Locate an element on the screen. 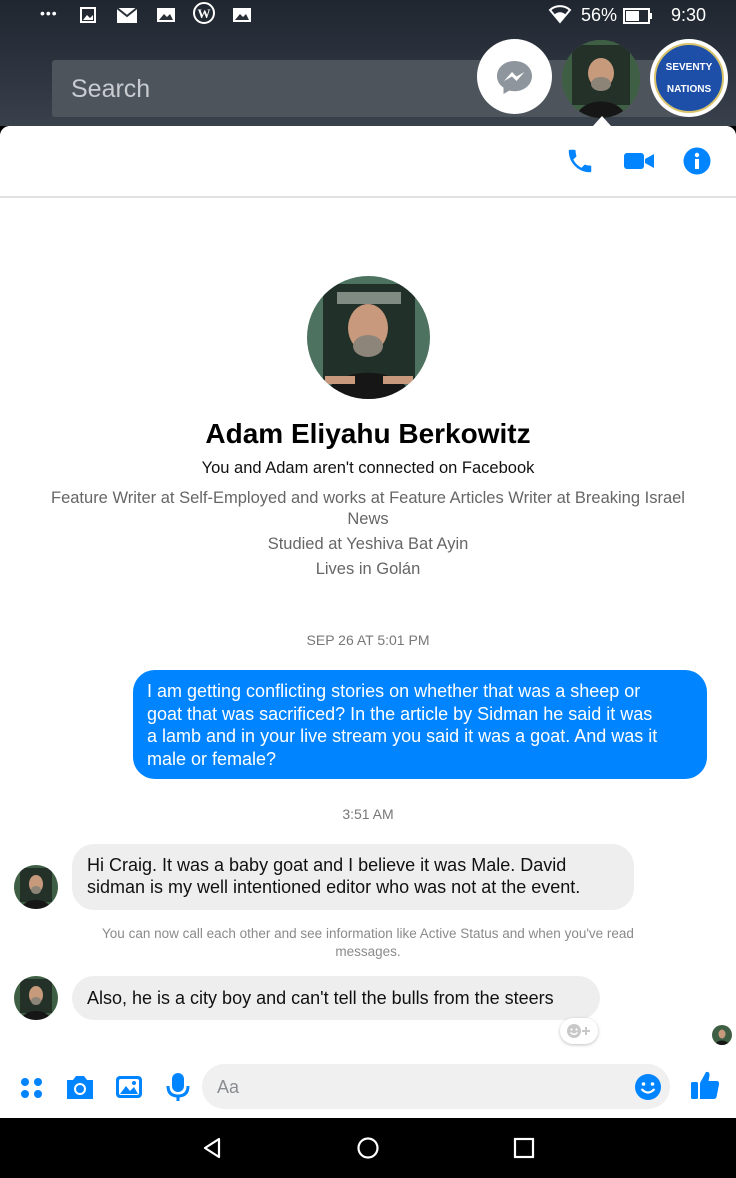  profile-photo is located at coordinates (368, 337).